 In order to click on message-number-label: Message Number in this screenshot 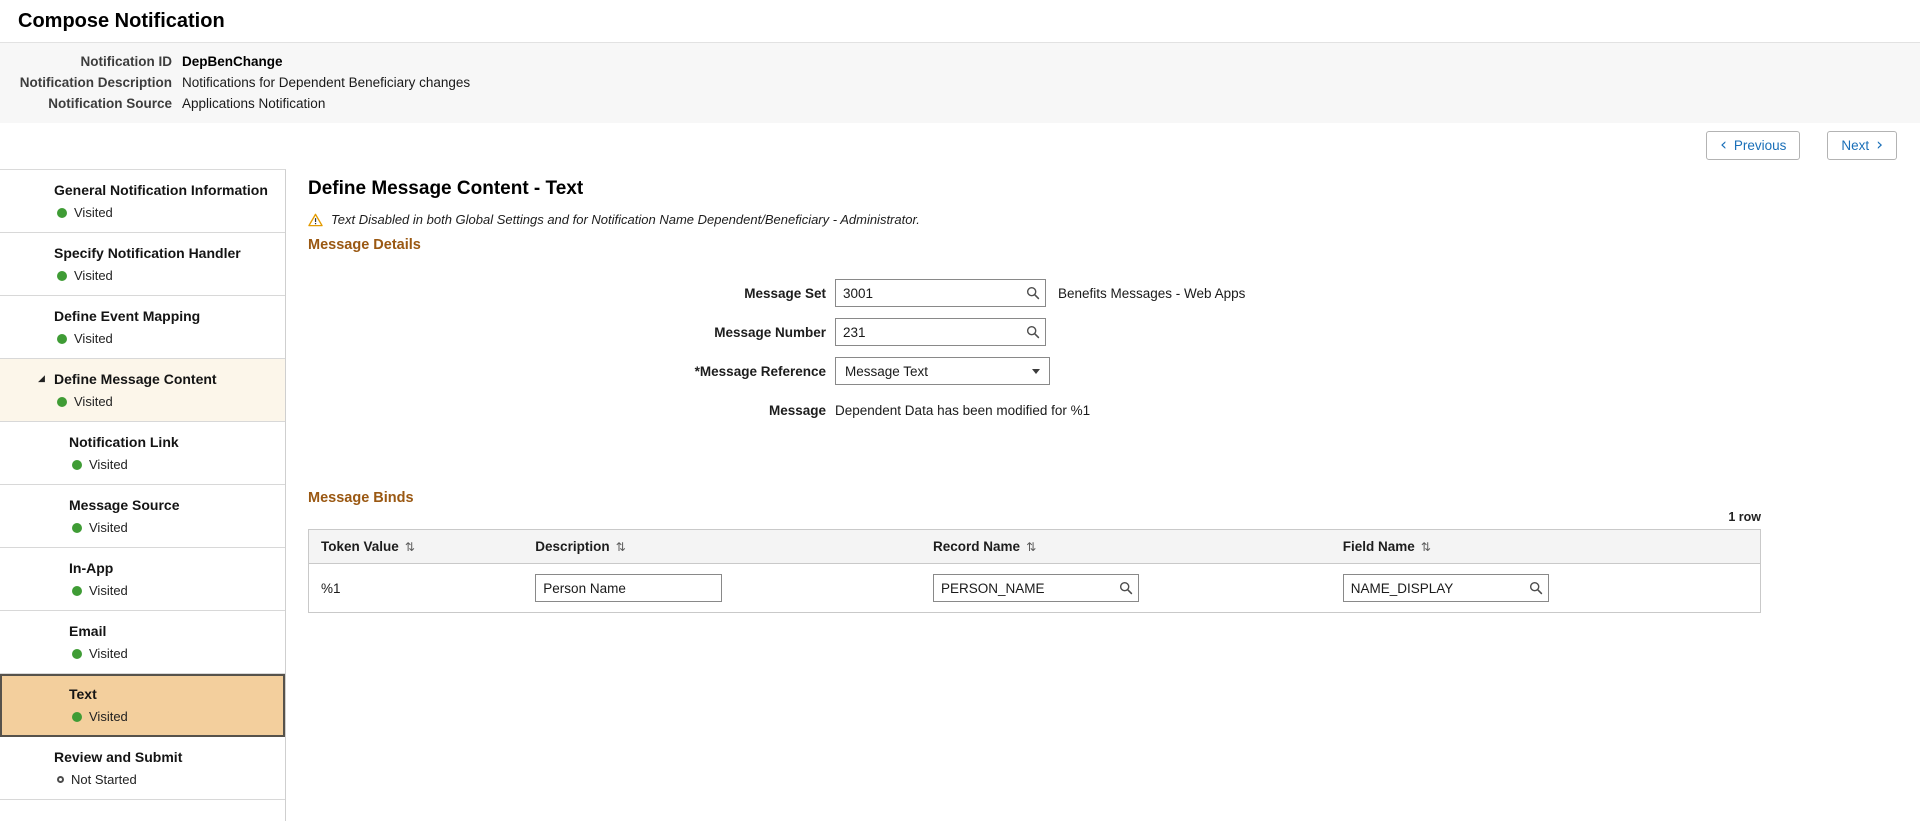, I will do `click(770, 332)`.